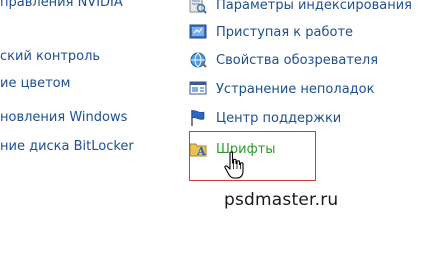  I want to click on link-color-management: ие цветом, so click(35, 83).